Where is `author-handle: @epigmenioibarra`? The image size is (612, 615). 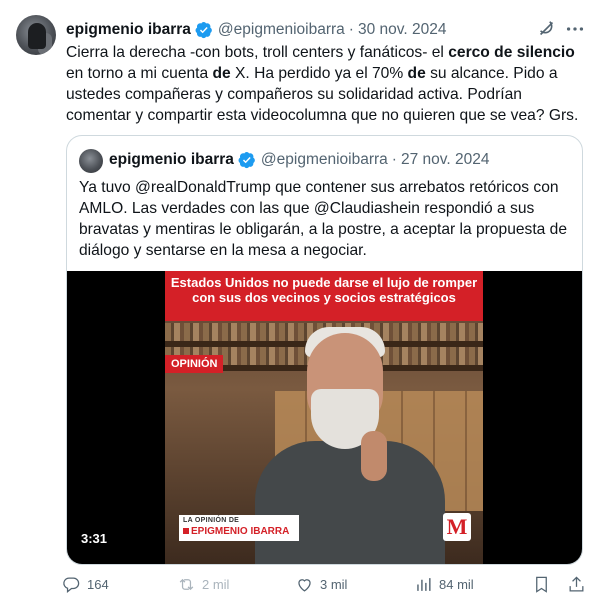
author-handle: @epigmenioibarra is located at coordinates (281, 30).